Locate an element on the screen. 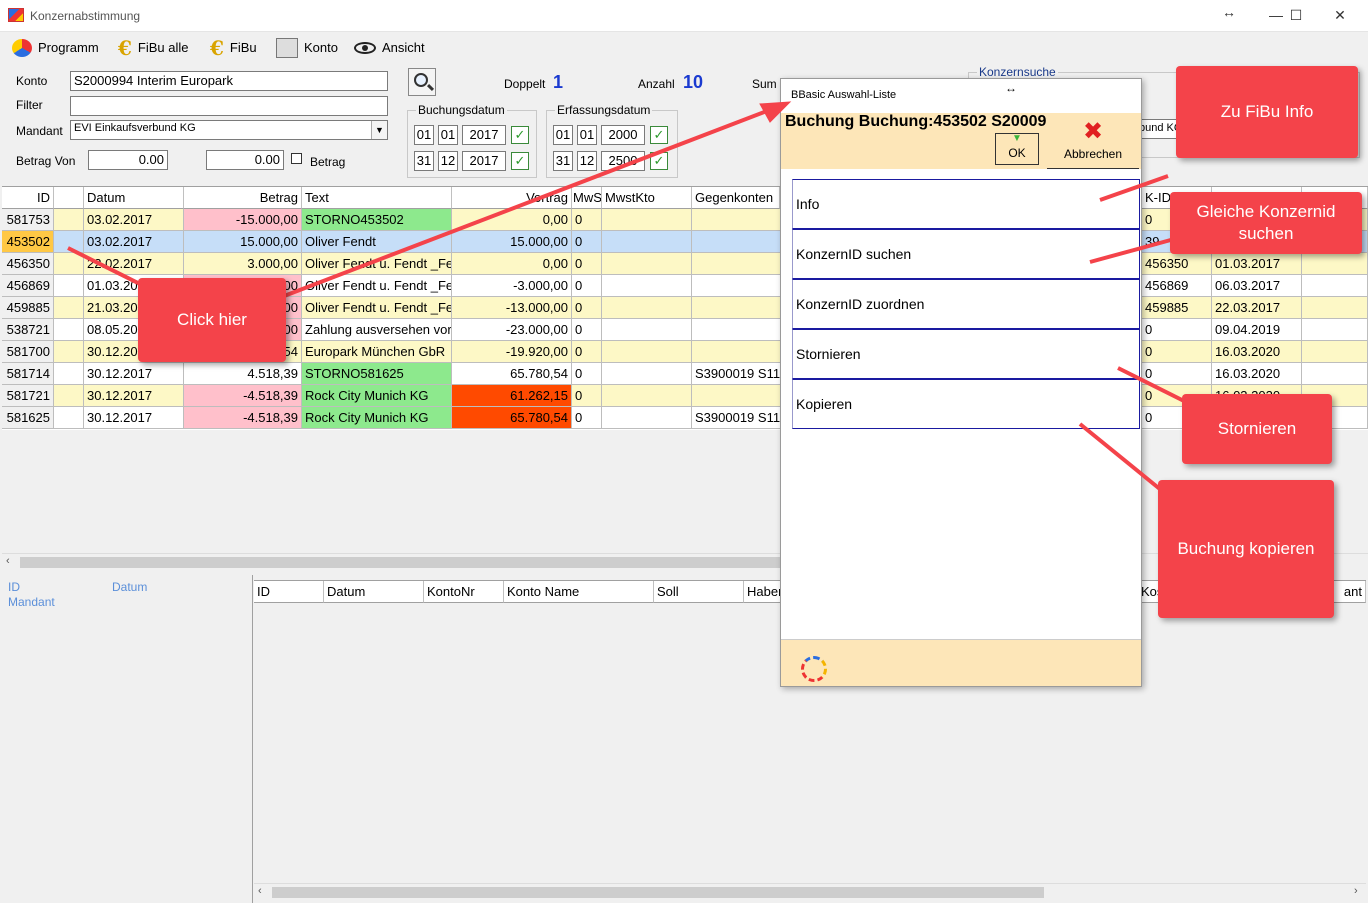 This screenshot has width=1368, height=903. callout-stornieren: Stornieren is located at coordinates (1257, 429).